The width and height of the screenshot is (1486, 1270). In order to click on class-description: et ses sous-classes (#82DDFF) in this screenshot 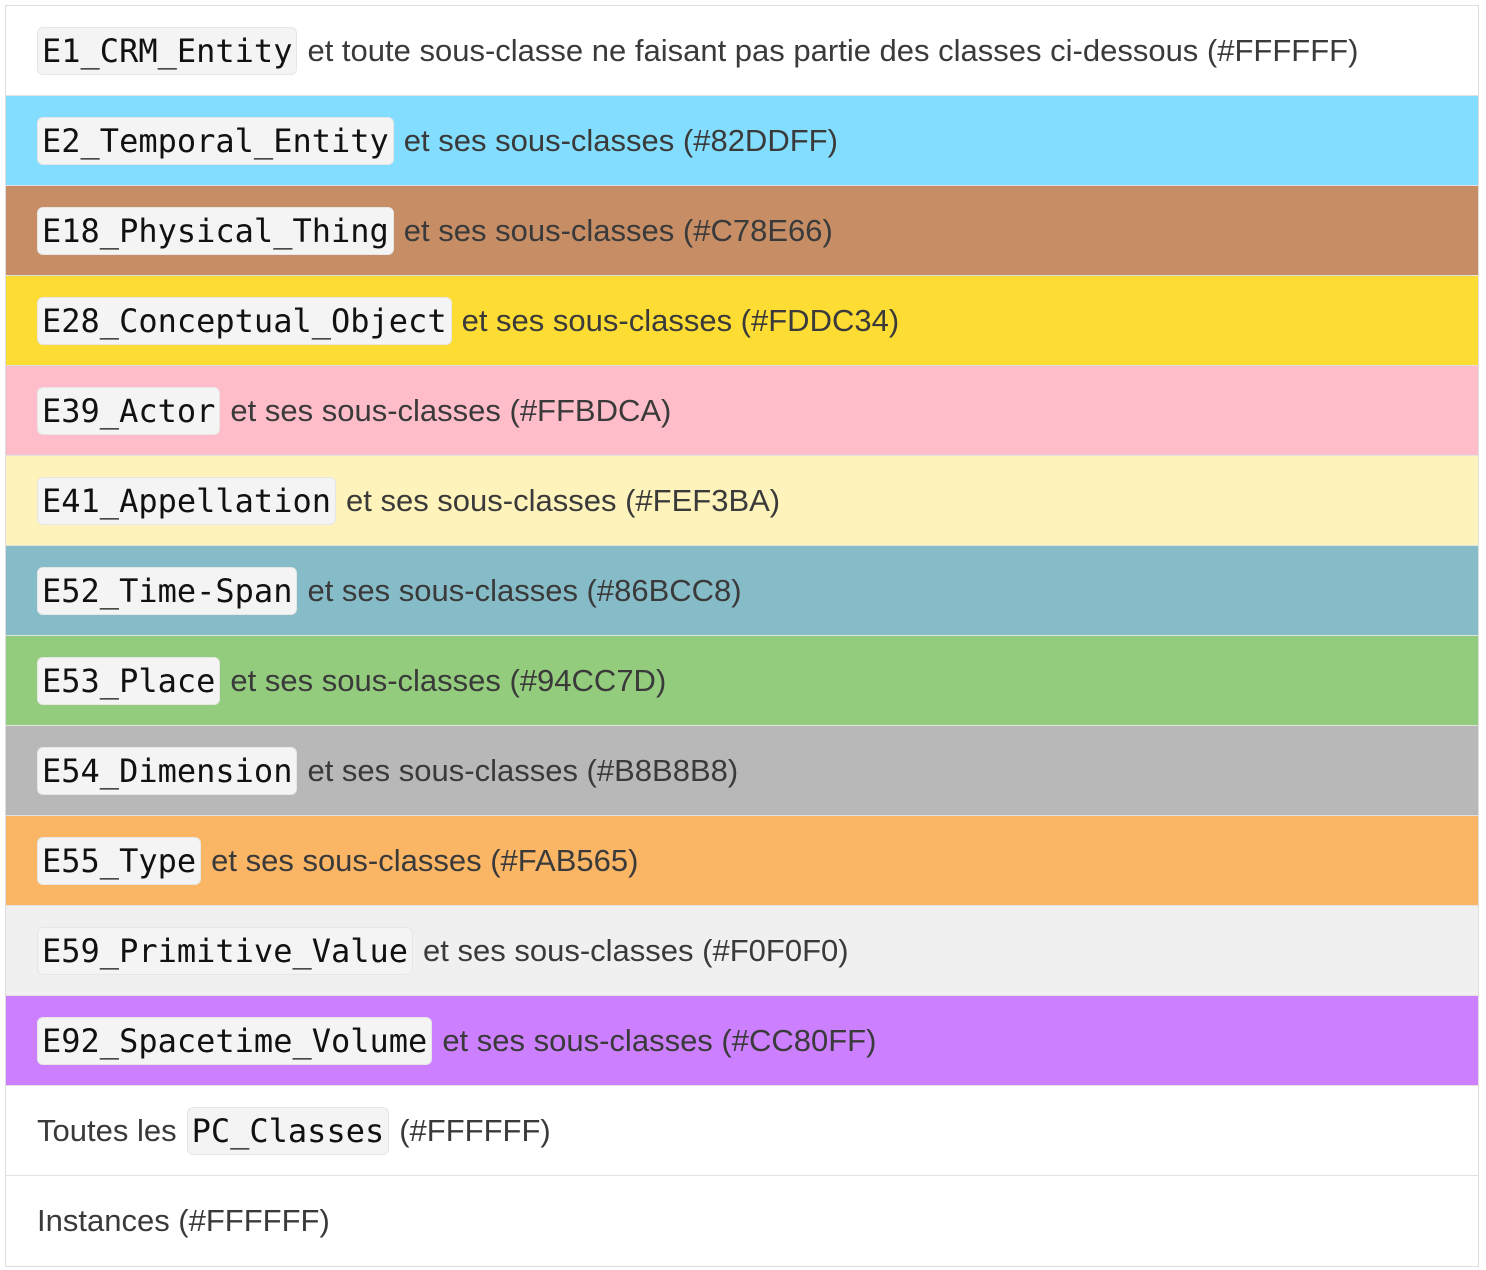, I will do `click(620, 140)`.